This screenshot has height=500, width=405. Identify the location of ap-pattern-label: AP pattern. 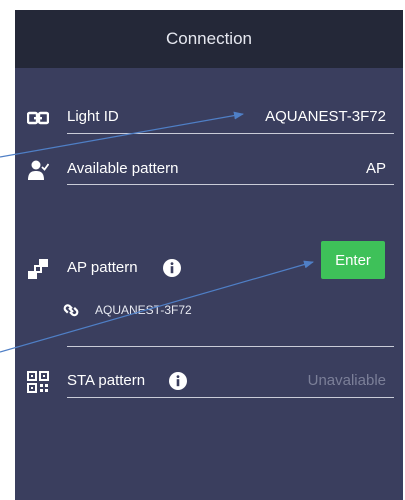
(102, 267).